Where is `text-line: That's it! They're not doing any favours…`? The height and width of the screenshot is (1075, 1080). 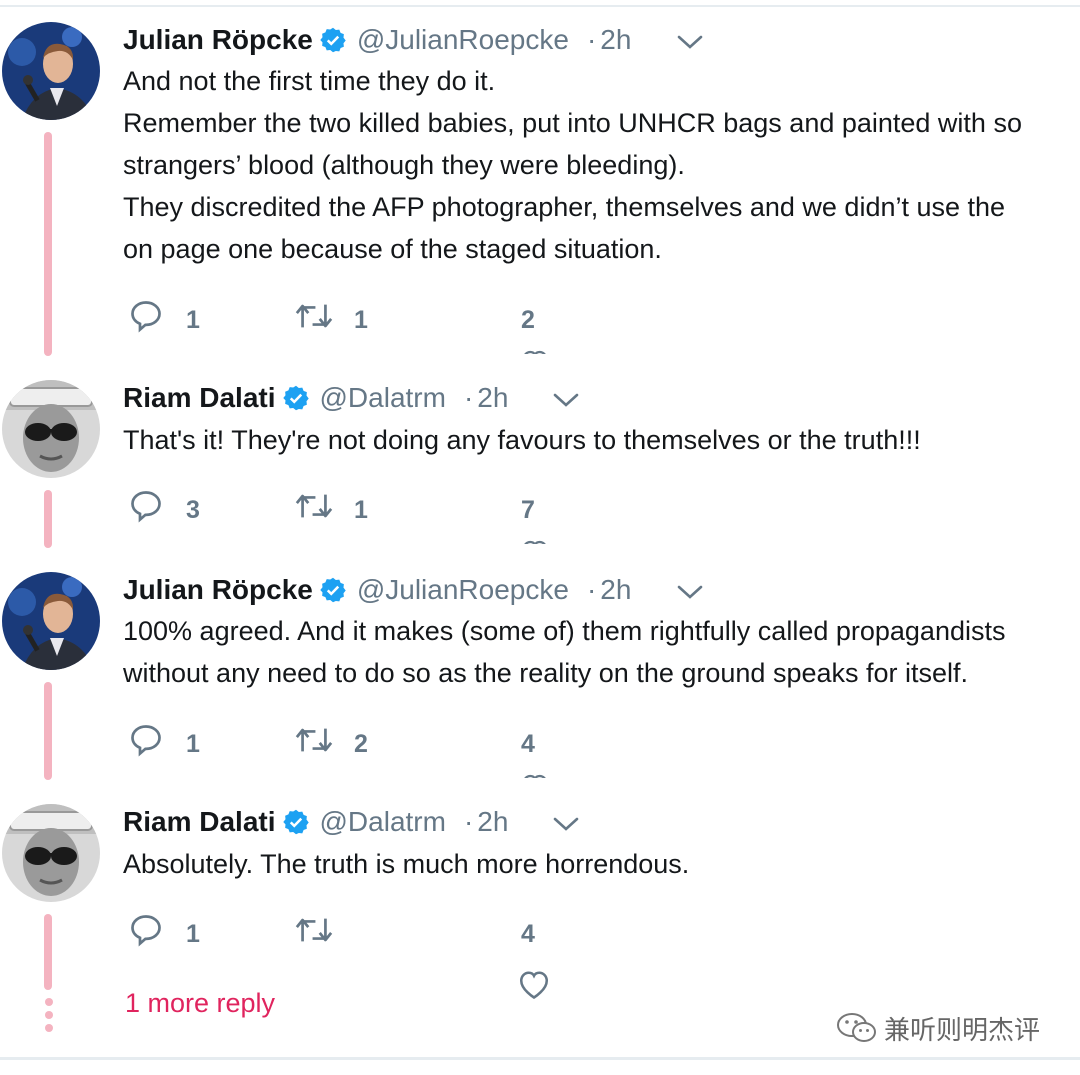
text-line: That's it! They're not doing any favours… is located at coordinates (522, 440).